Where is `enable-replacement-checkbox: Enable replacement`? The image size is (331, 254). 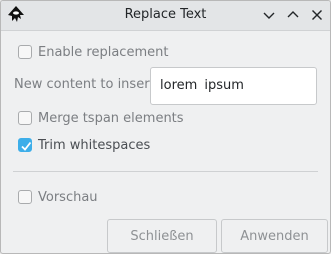 enable-replacement-checkbox: Enable replacement is located at coordinates (93, 52).